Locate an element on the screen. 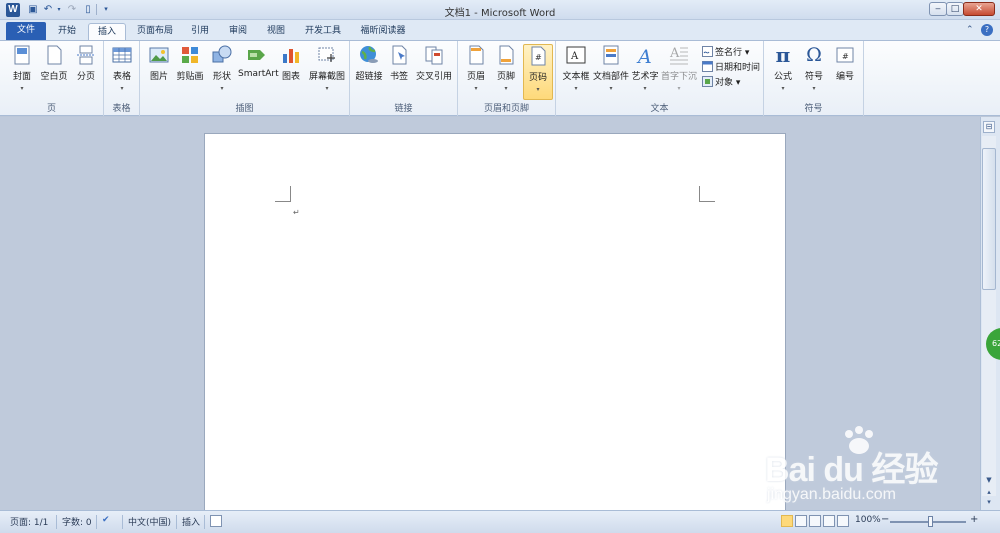  cover-page-button: 封面 ▾ is located at coordinates (22, 68).